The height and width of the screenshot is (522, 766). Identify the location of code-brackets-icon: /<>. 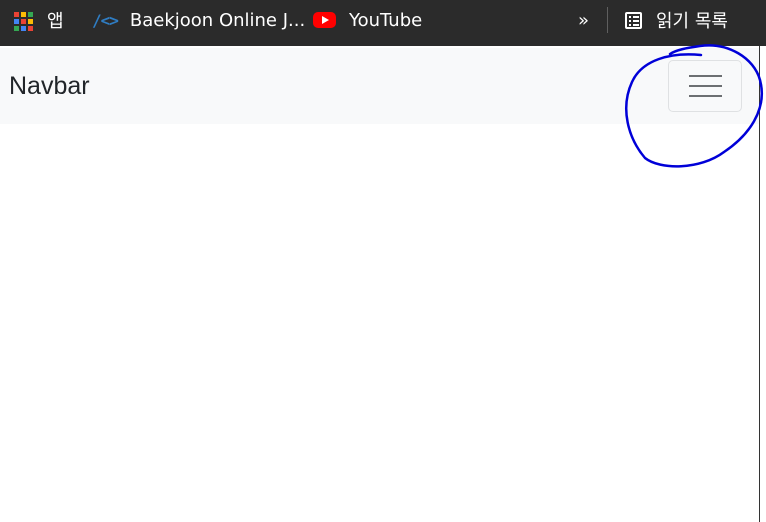
(105, 20).